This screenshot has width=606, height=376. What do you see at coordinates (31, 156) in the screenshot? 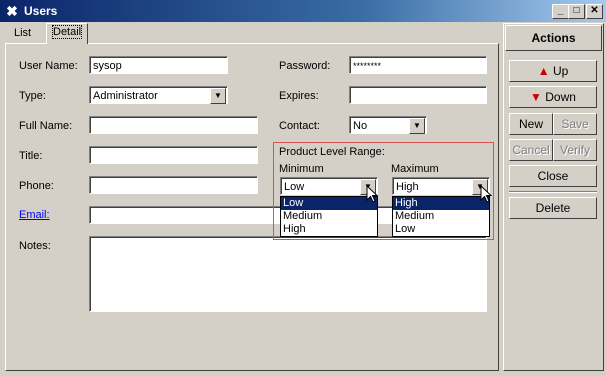
I see `title-label: Title:` at bounding box center [31, 156].